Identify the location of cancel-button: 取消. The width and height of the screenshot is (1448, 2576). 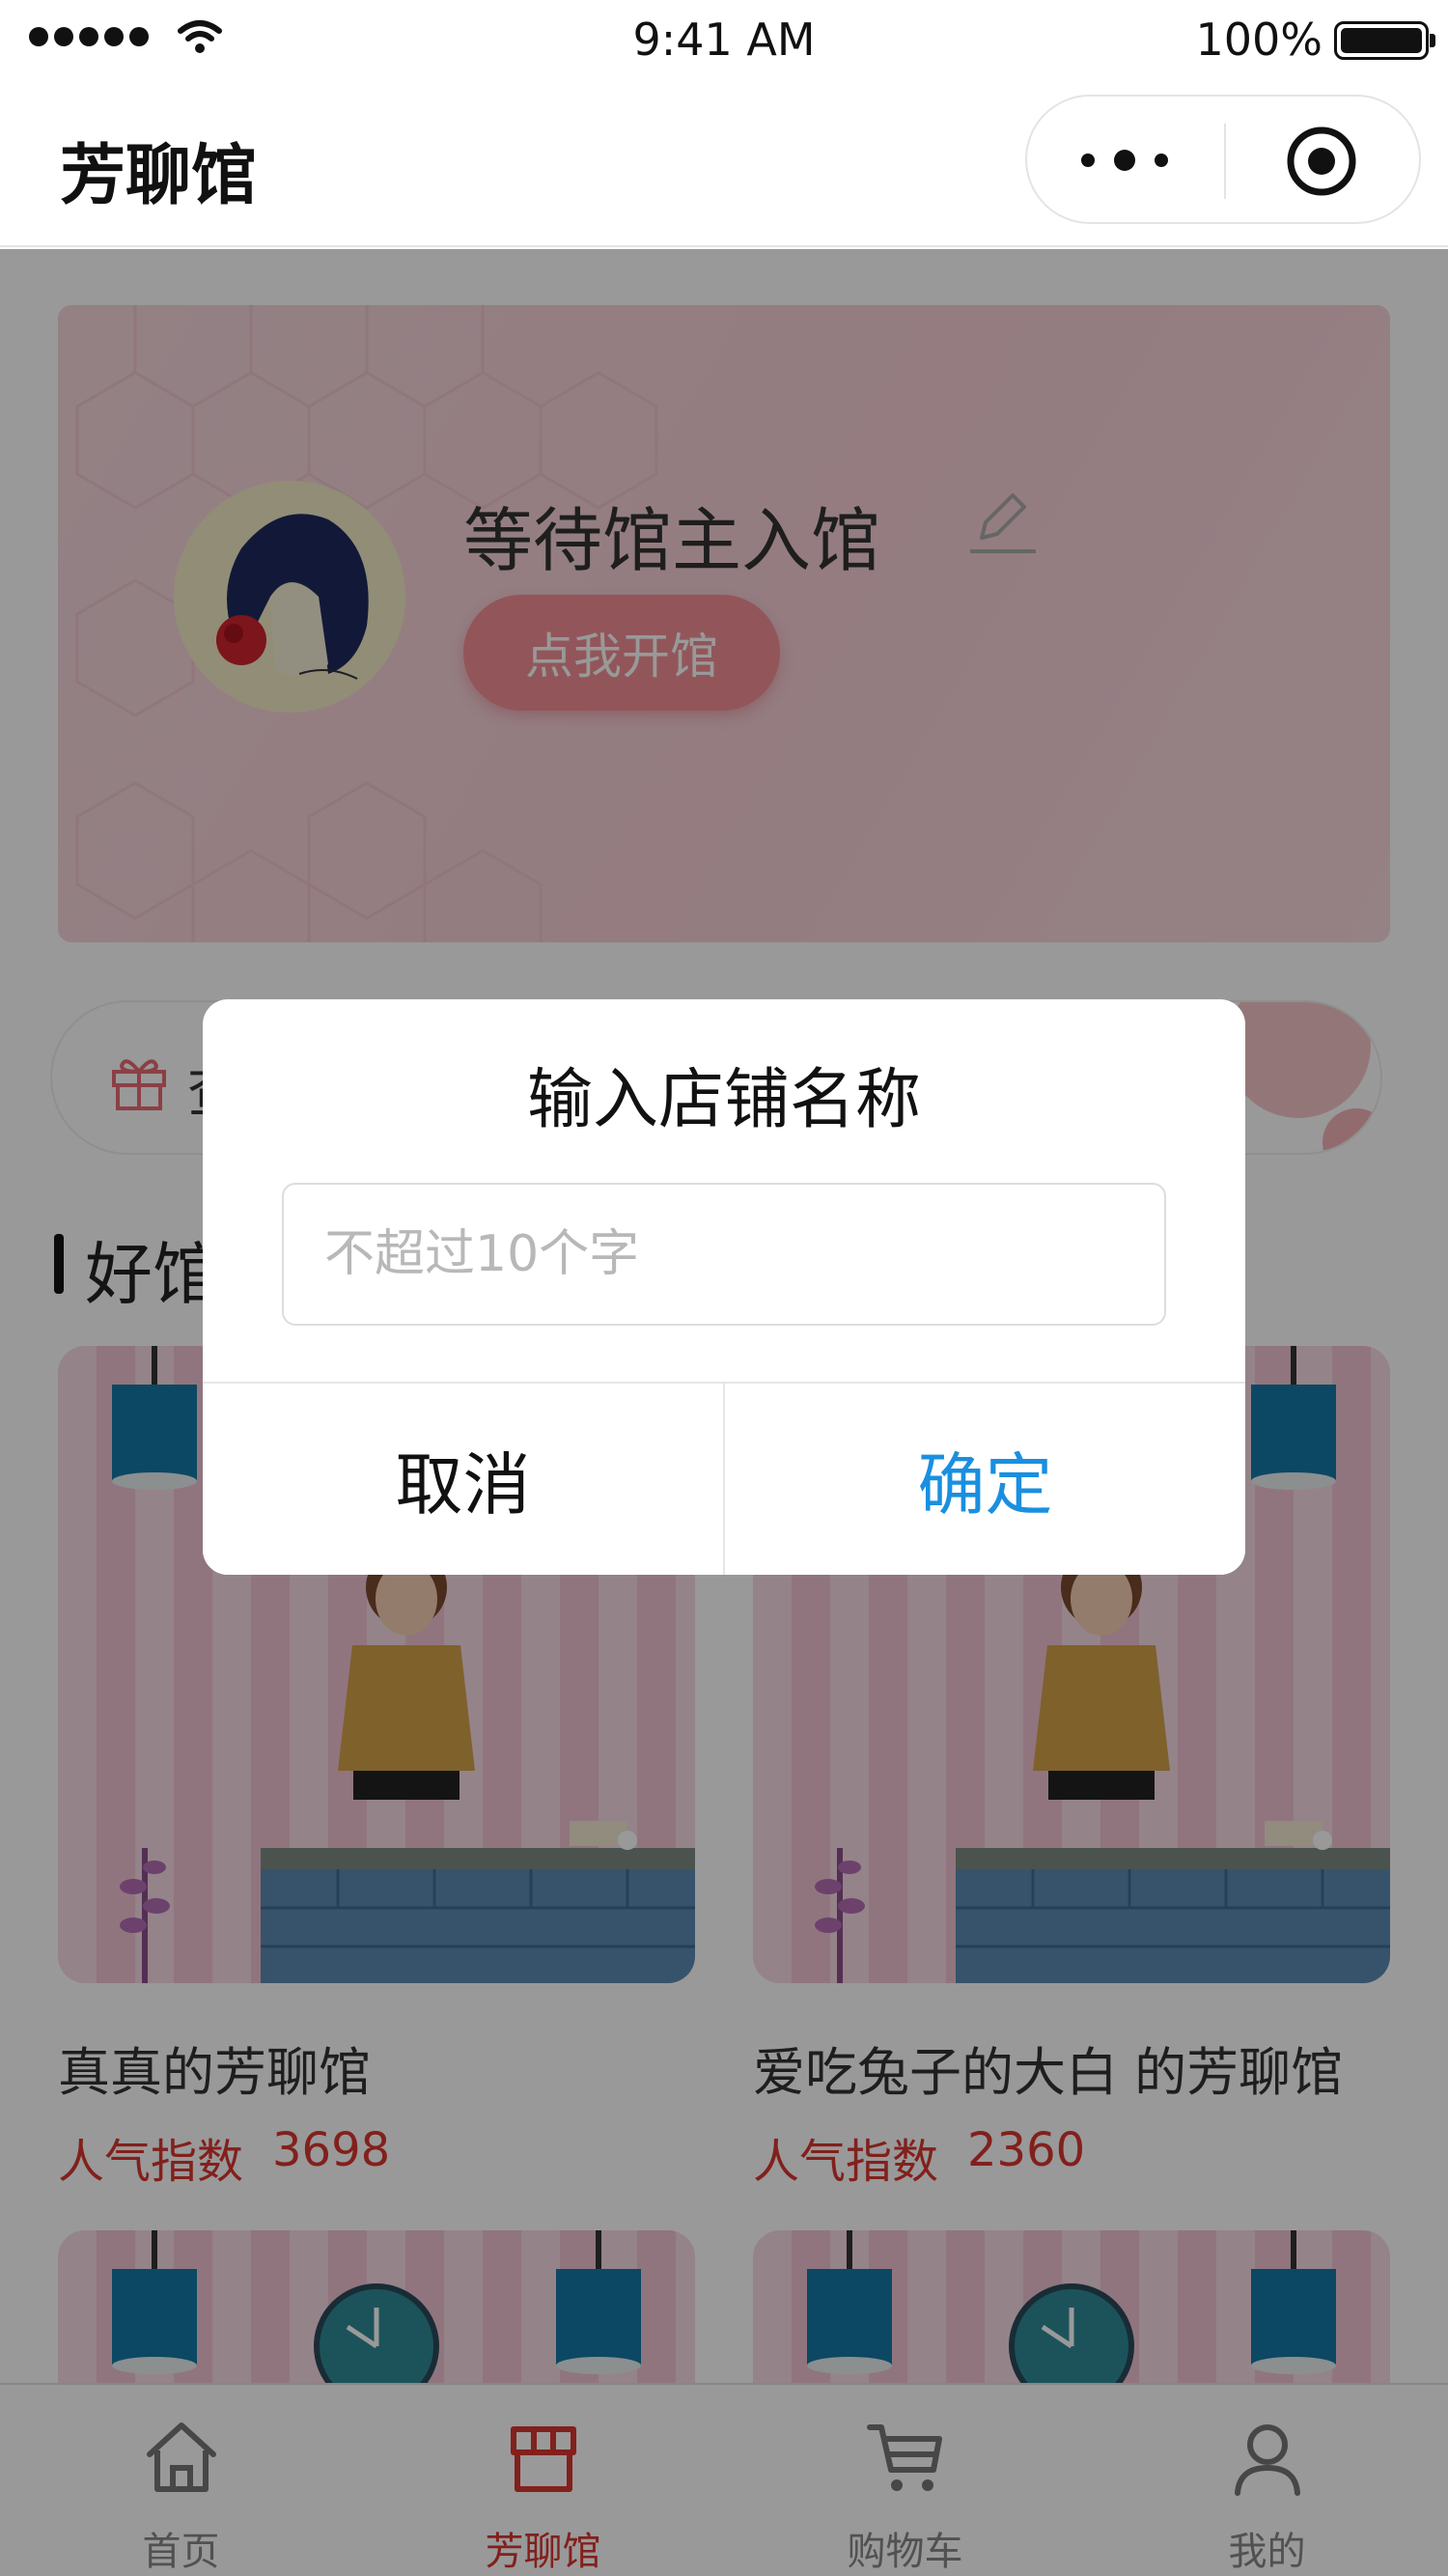
(464, 1480).